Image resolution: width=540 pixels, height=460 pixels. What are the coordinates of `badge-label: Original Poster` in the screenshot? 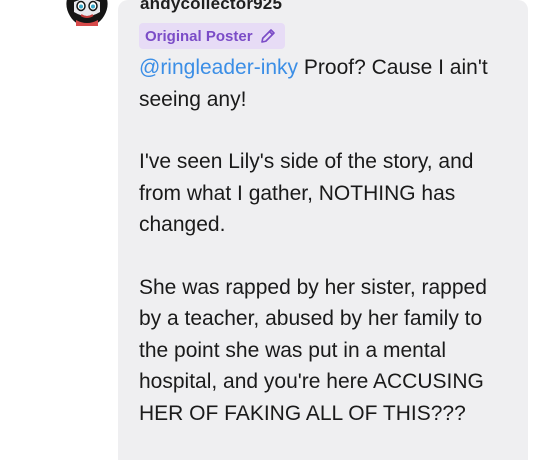 It's located at (199, 36).